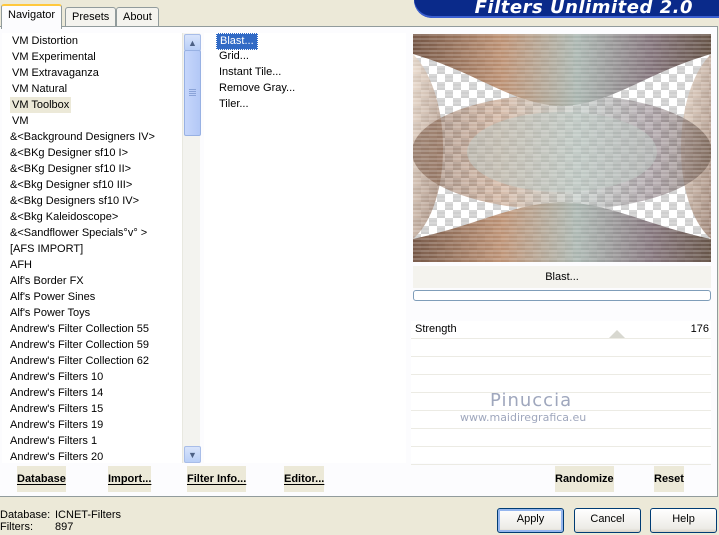 The image size is (719, 535). I want to click on category-item: Andrew's Filter Collection 62, so click(79, 361).